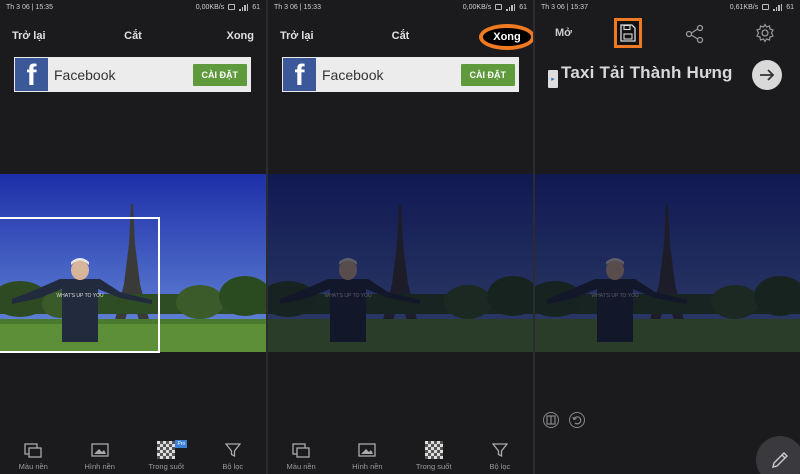  I want to click on status-bar: Th 3 06 | 15:37 0,61KB/s 61, so click(667, 7).